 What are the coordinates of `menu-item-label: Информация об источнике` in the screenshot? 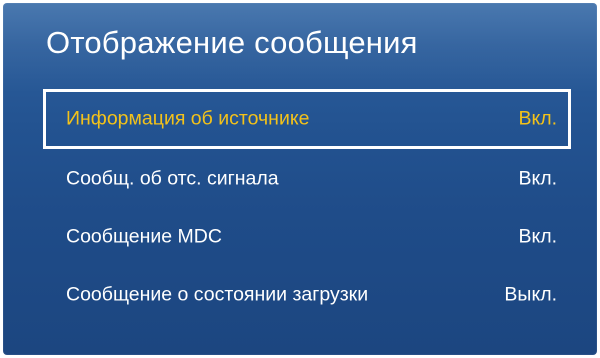 It's located at (188, 118).